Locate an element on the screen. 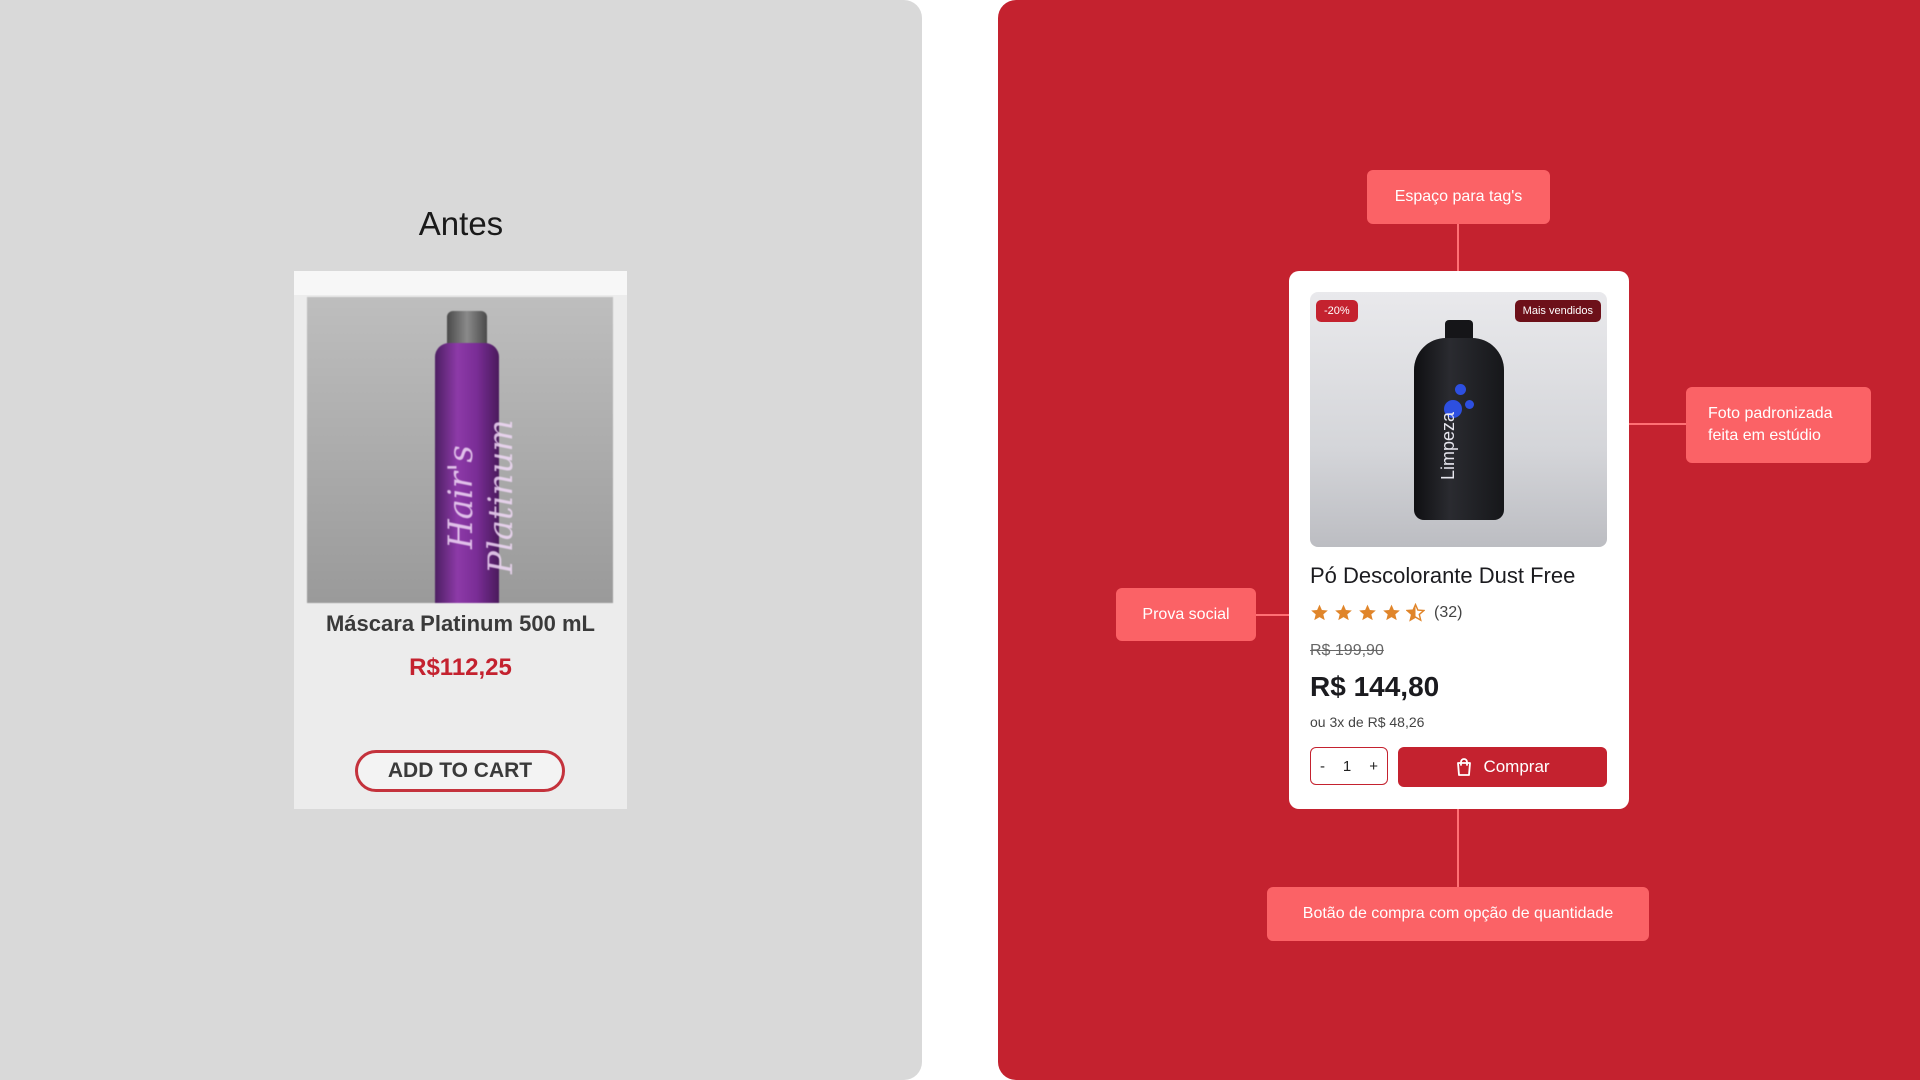 The height and width of the screenshot is (1080, 1920). discount-badge: -20% is located at coordinates (1337, 311).